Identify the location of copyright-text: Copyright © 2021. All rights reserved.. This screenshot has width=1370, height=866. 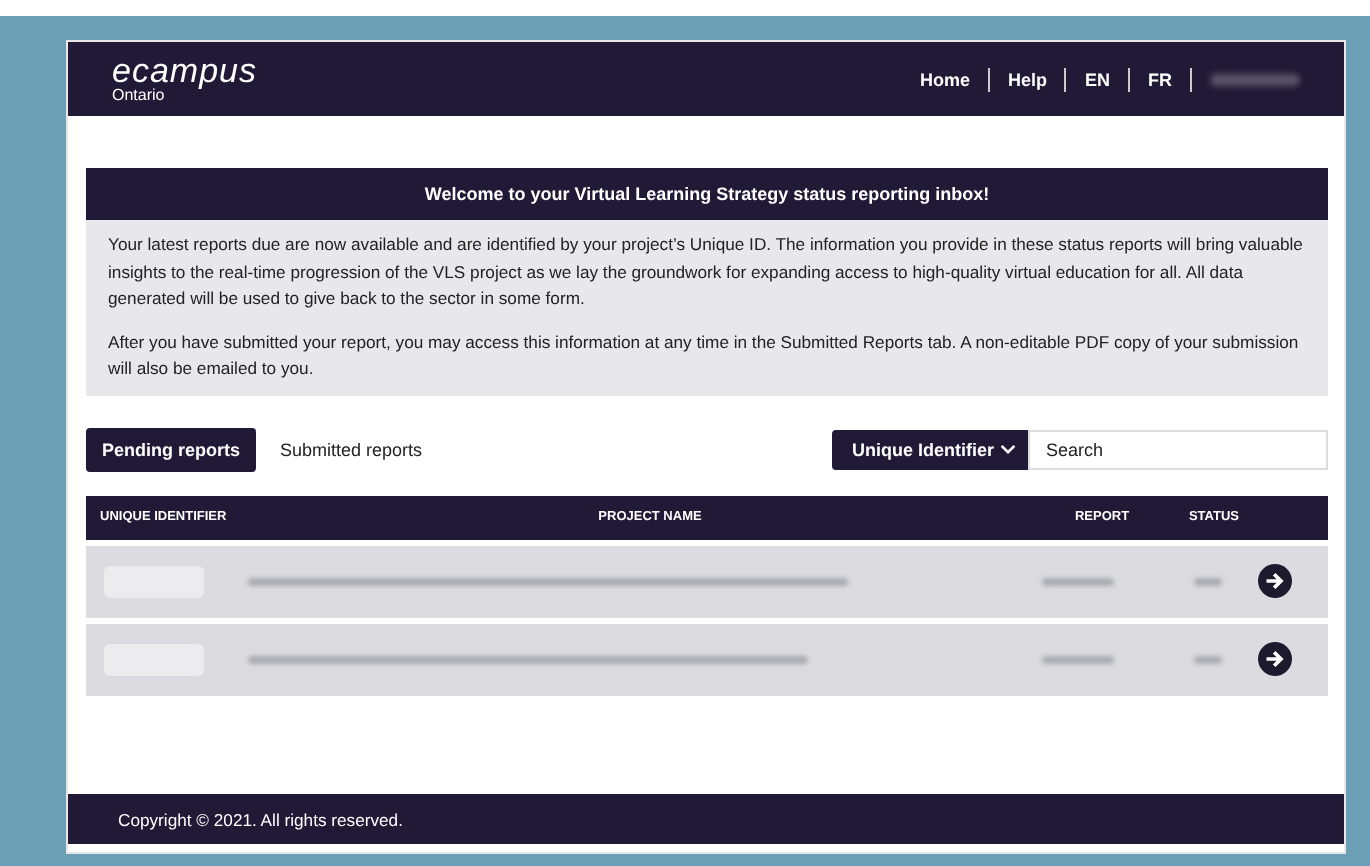
(260, 819).